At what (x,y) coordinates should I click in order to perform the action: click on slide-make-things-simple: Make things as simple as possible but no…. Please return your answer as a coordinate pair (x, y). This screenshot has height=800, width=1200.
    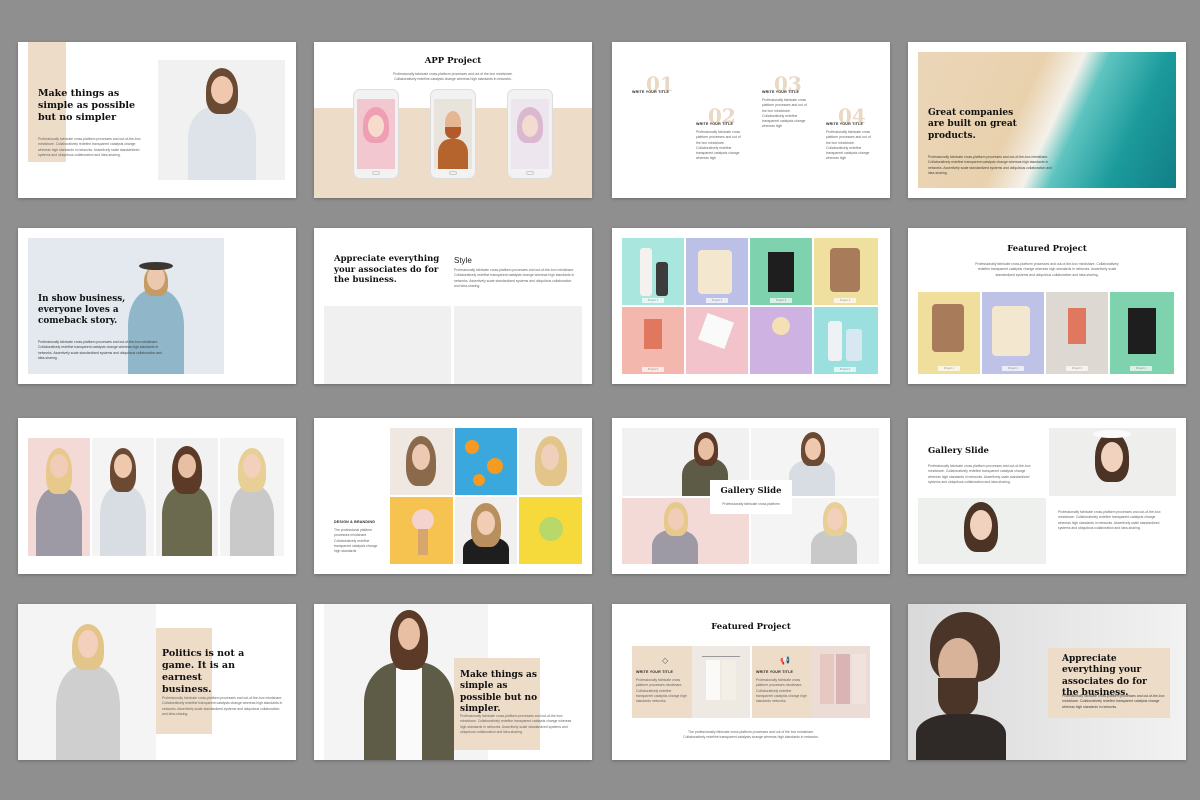
    Looking at the image, I should click on (157, 120).